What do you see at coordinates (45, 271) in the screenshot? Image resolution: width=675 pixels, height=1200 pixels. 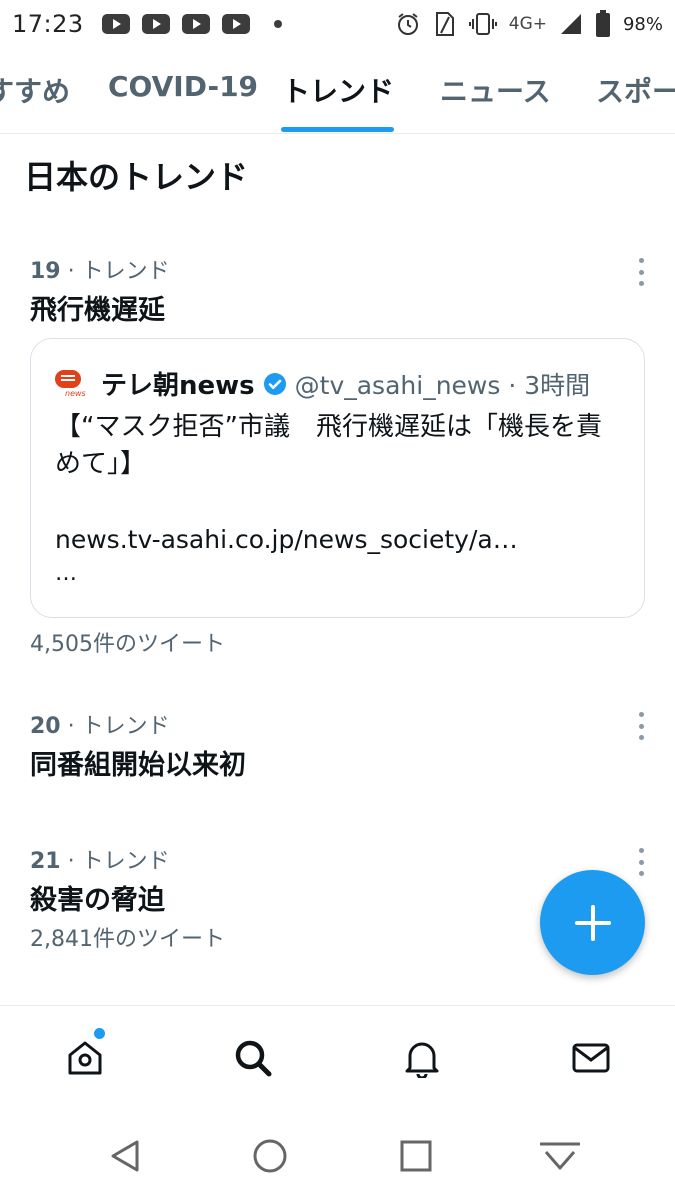 I see `trend-rank: 19` at bounding box center [45, 271].